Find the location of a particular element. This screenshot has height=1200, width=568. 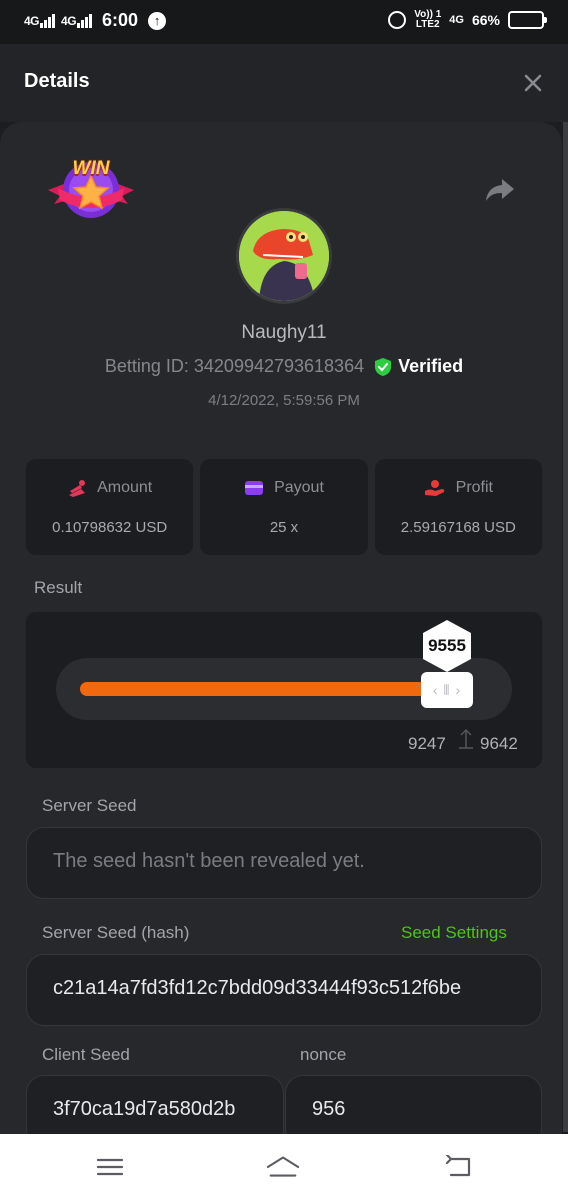

range-low: 9247 is located at coordinates (427, 743).